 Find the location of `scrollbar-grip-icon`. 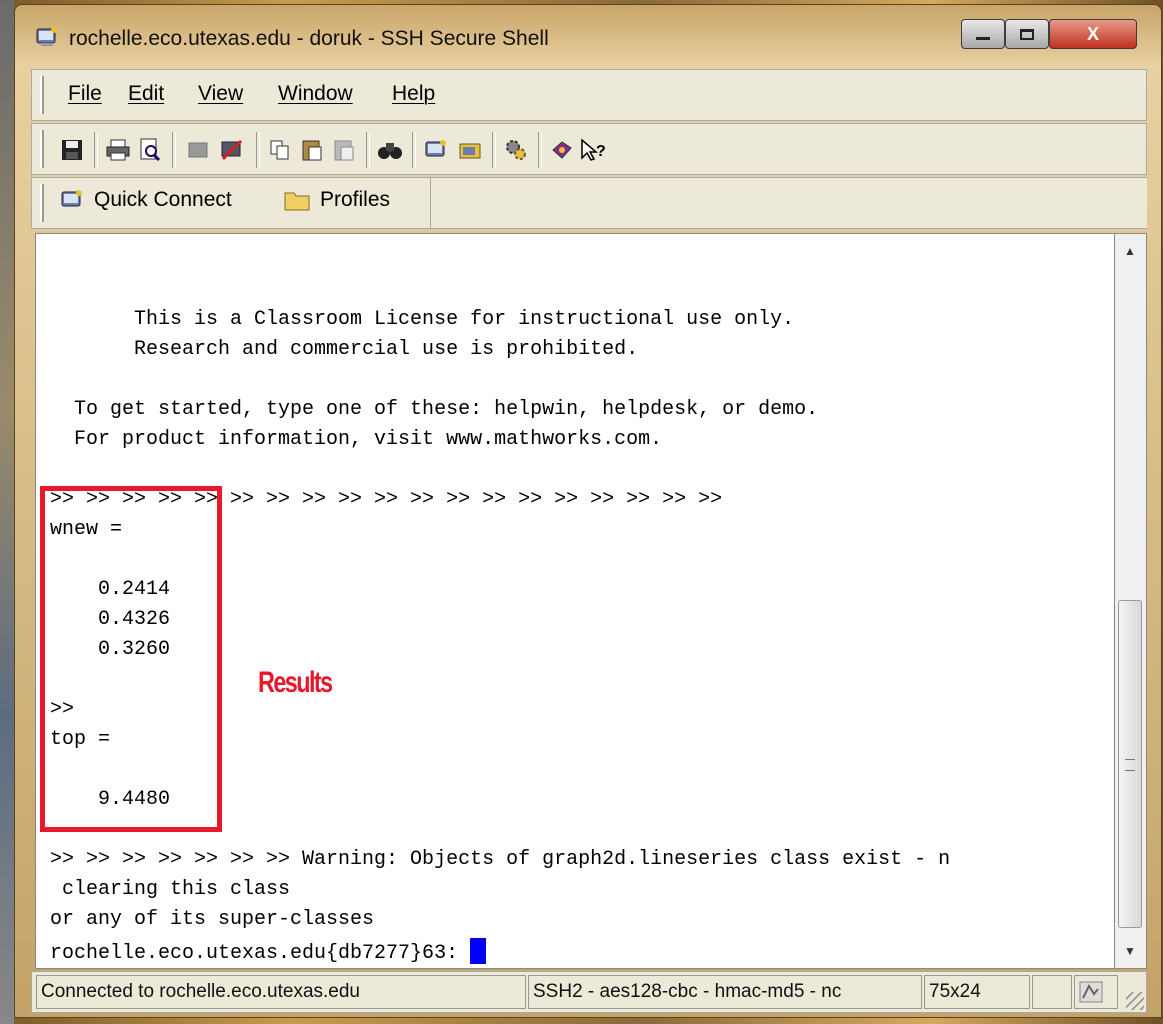

scrollbar-grip-icon is located at coordinates (1130, 765).